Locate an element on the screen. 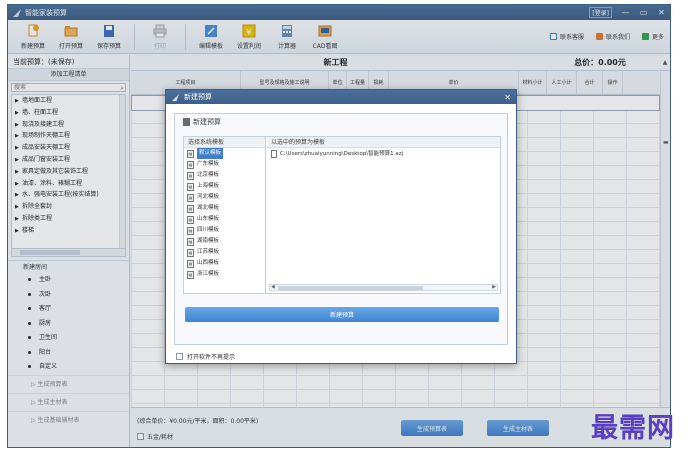 Image resolution: width=689 pixels, height=456 pixels. template-item: ▤ 山西模板 is located at coordinates (224, 263).